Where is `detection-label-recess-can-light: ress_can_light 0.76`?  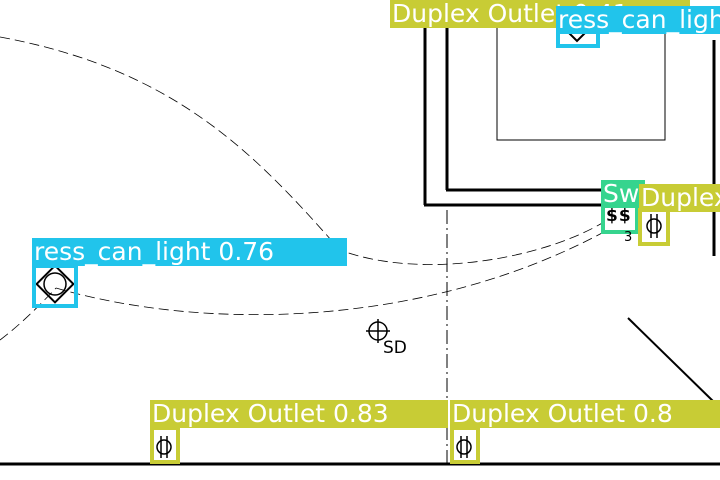
detection-label-recess-can-light: ress_can_light 0.76 is located at coordinates (189, 252).